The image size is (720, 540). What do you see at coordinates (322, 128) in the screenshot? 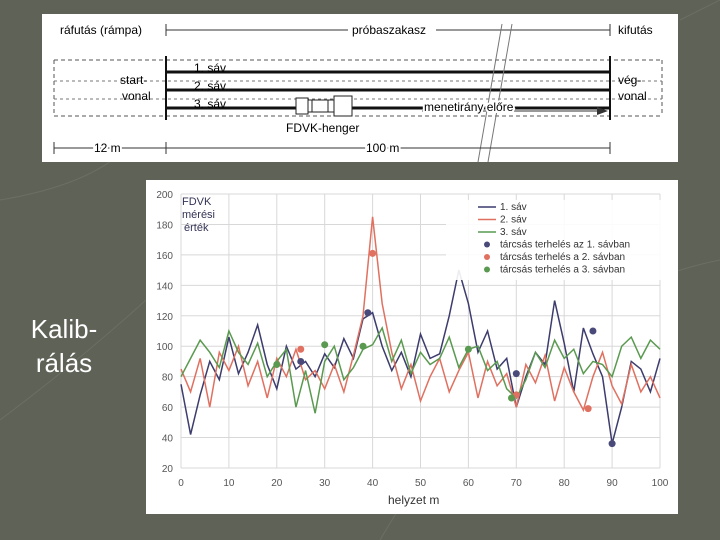
I see `cylinder-label: FDVK-henger` at bounding box center [322, 128].